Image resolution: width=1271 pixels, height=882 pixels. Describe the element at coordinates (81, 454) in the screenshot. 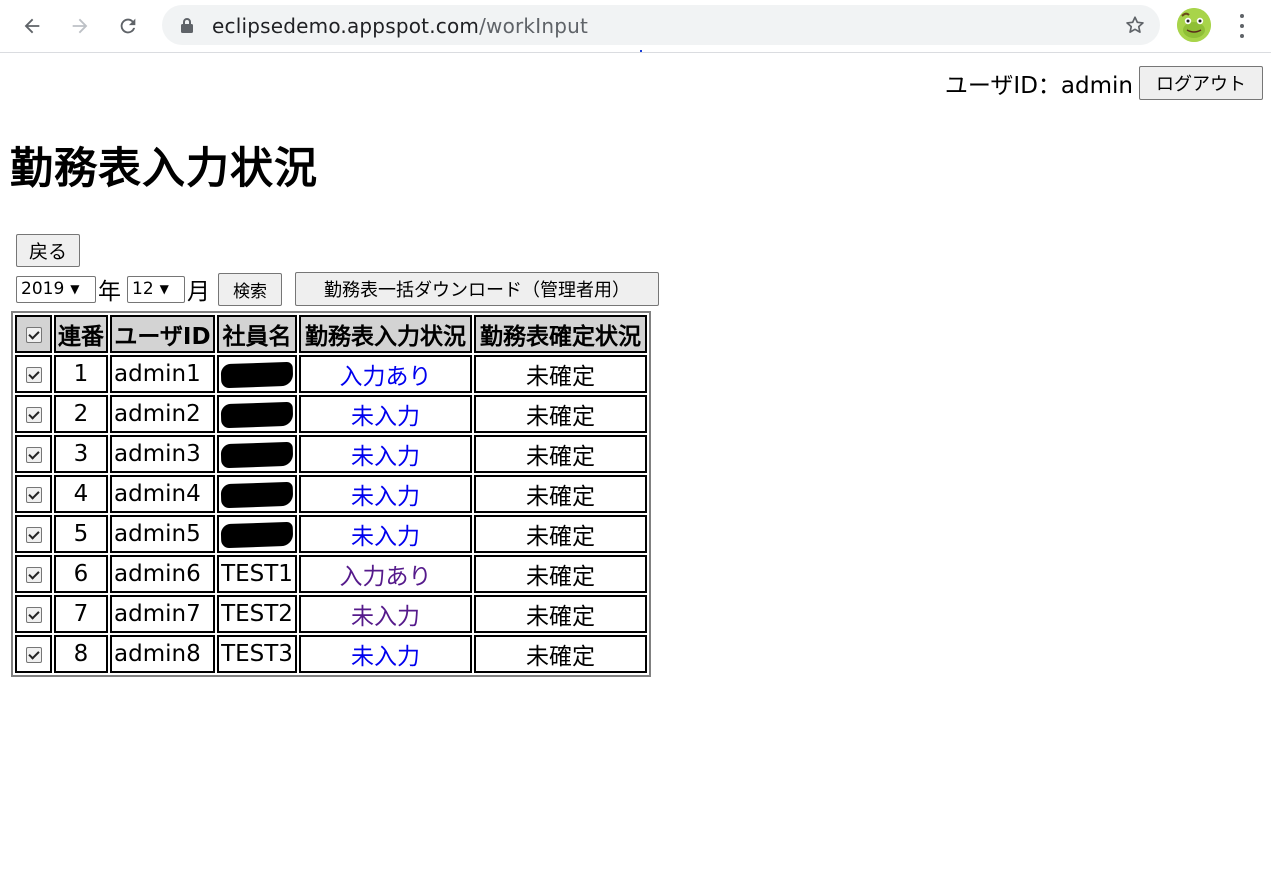

I see `row-no: 3` at that location.